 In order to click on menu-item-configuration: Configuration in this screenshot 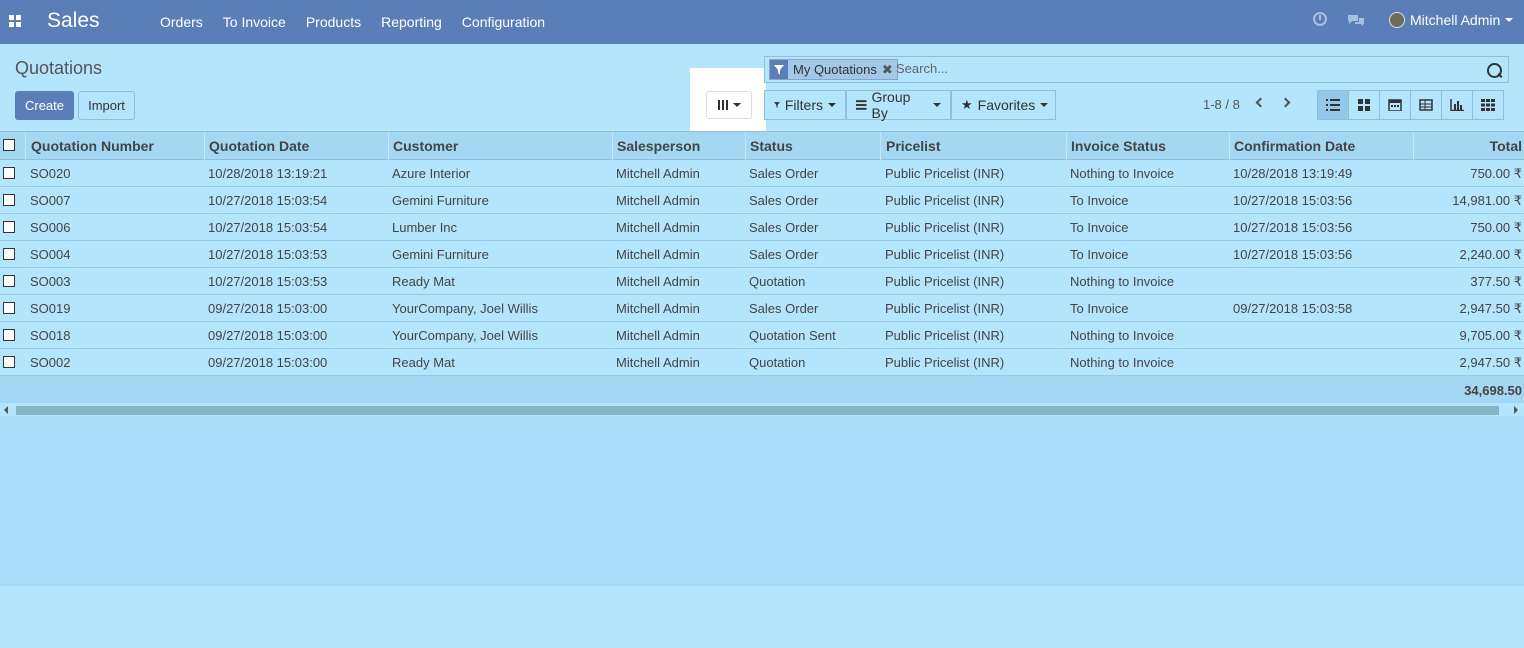, I will do `click(503, 22)`.